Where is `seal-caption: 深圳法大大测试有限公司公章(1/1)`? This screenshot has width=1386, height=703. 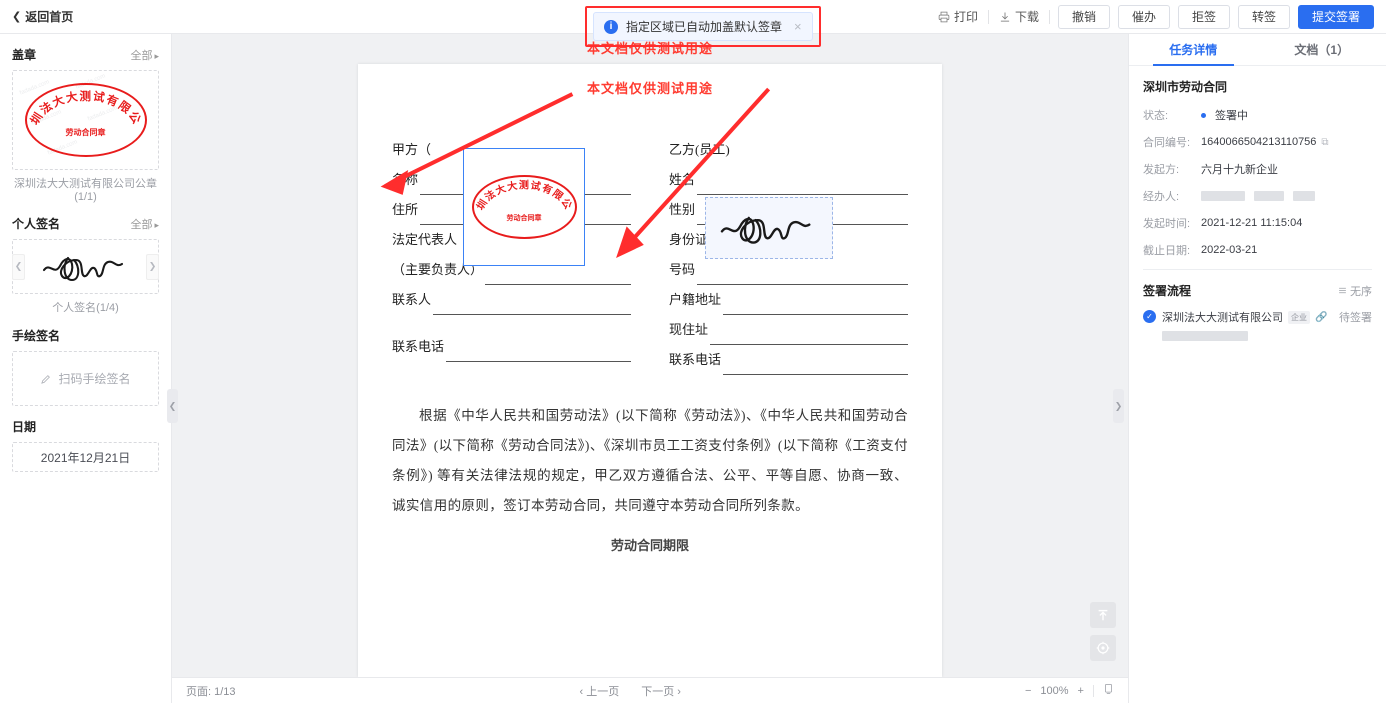
seal-caption: 深圳法大大测试有限公司公章(1/1) is located at coordinates (85, 190).